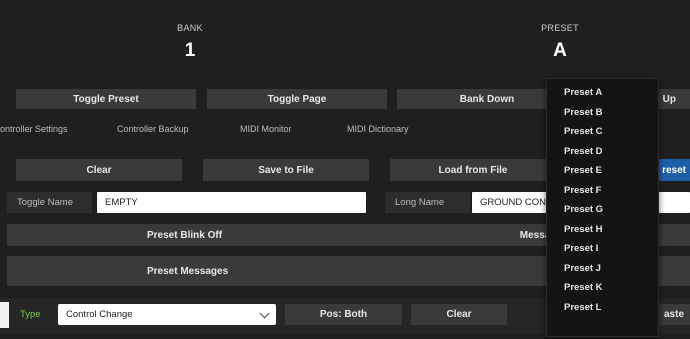 This screenshot has width=690, height=339. What do you see at coordinates (602, 191) in the screenshot?
I see `dropdown-item-preset: Preset F` at bounding box center [602, 191].